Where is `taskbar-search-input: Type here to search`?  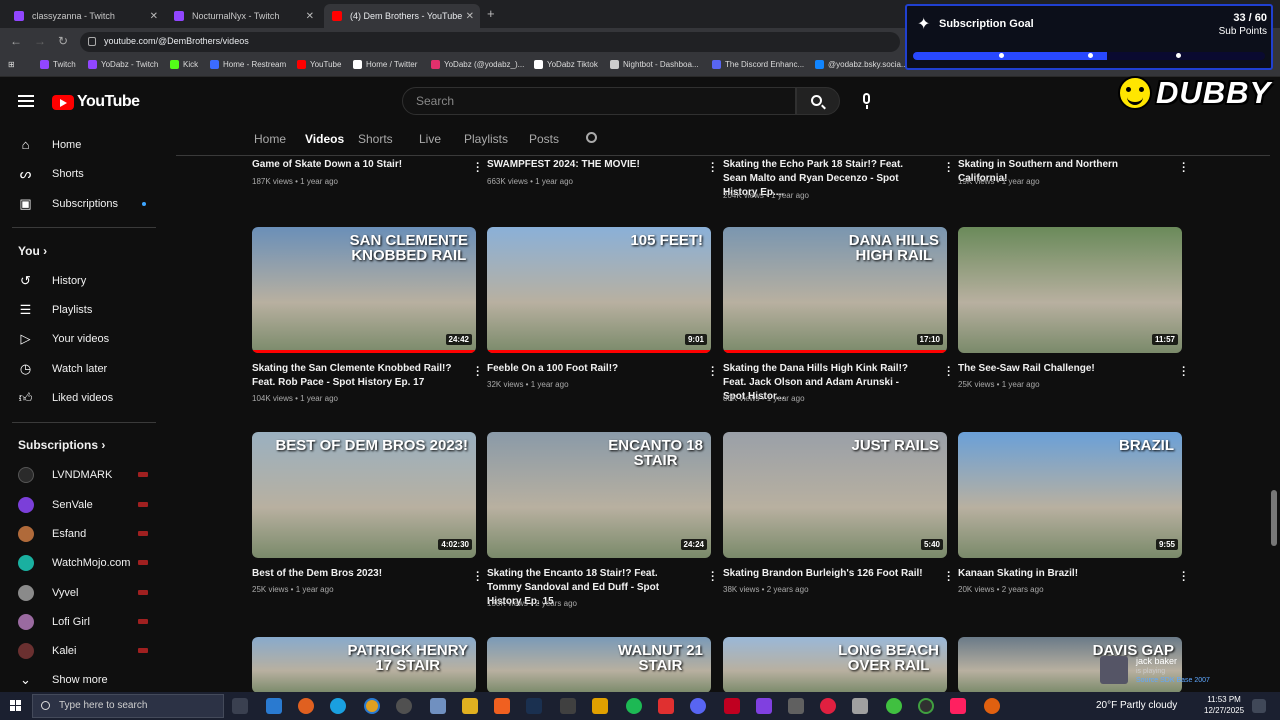
taskbar-search-input: Type here to search is located at coordinates (128, 706).